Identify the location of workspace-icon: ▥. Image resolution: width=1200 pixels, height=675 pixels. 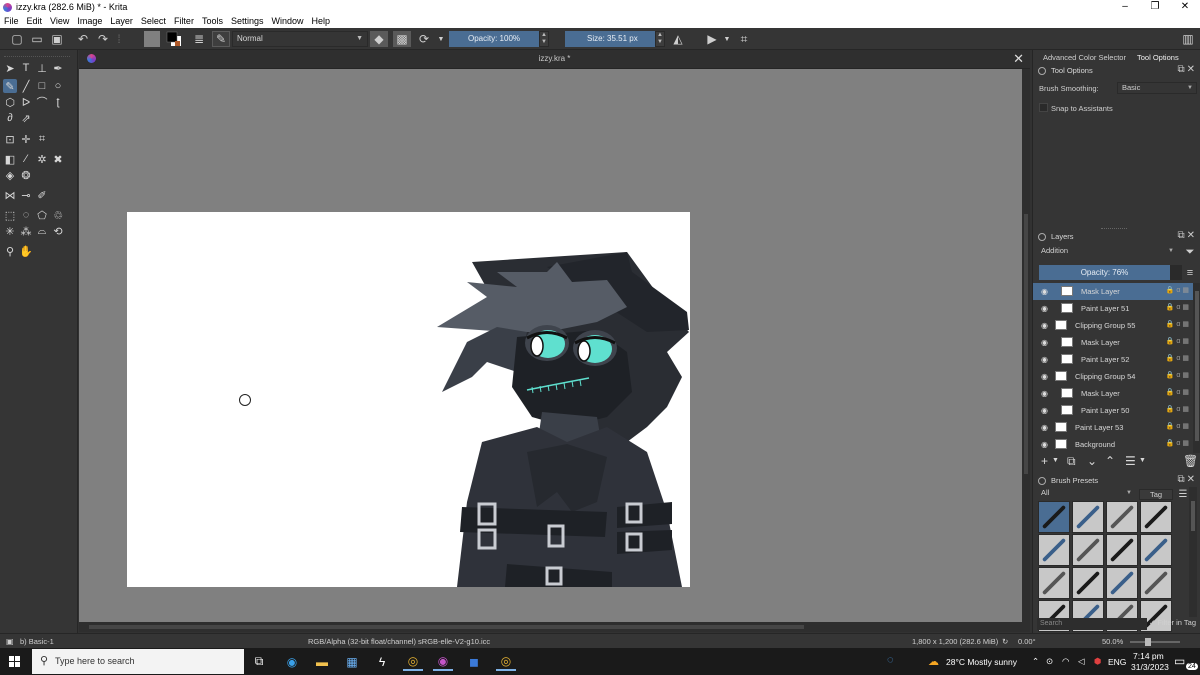
(1188, 39).